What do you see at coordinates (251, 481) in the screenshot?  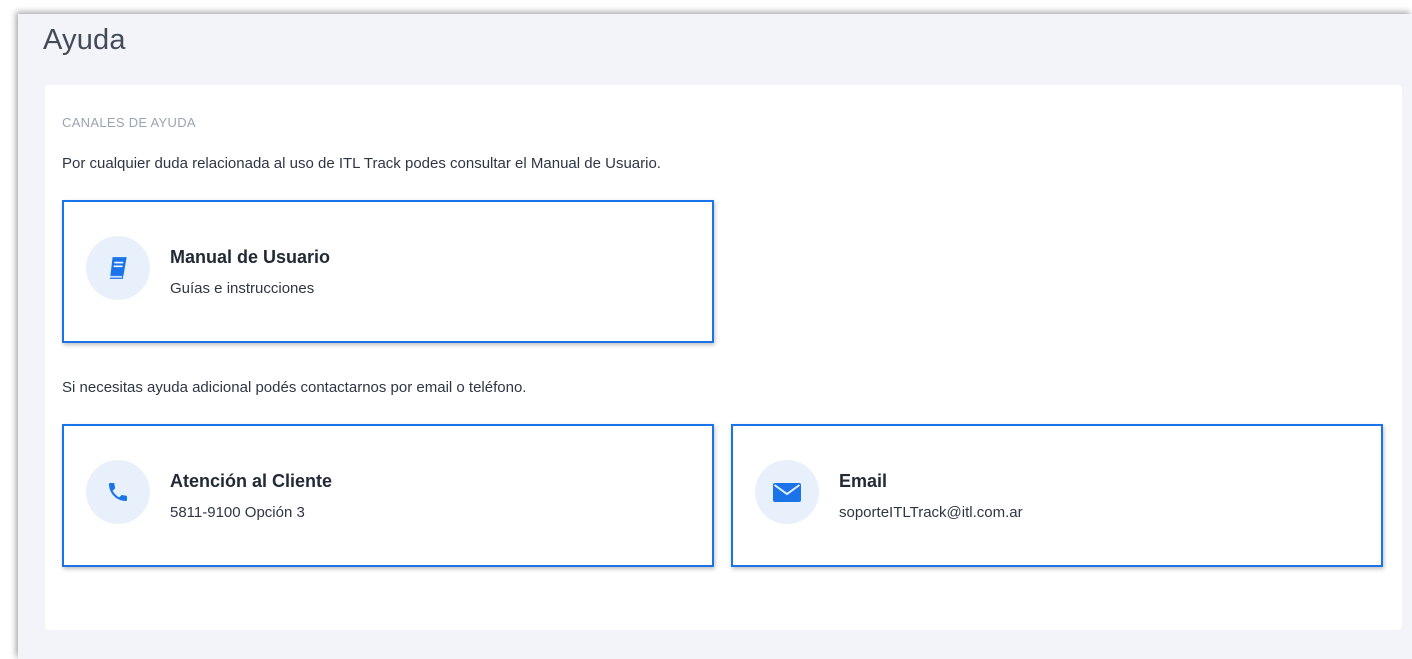 I see `tile-title: Atención al Cliente` at bounding box center [251, 481].